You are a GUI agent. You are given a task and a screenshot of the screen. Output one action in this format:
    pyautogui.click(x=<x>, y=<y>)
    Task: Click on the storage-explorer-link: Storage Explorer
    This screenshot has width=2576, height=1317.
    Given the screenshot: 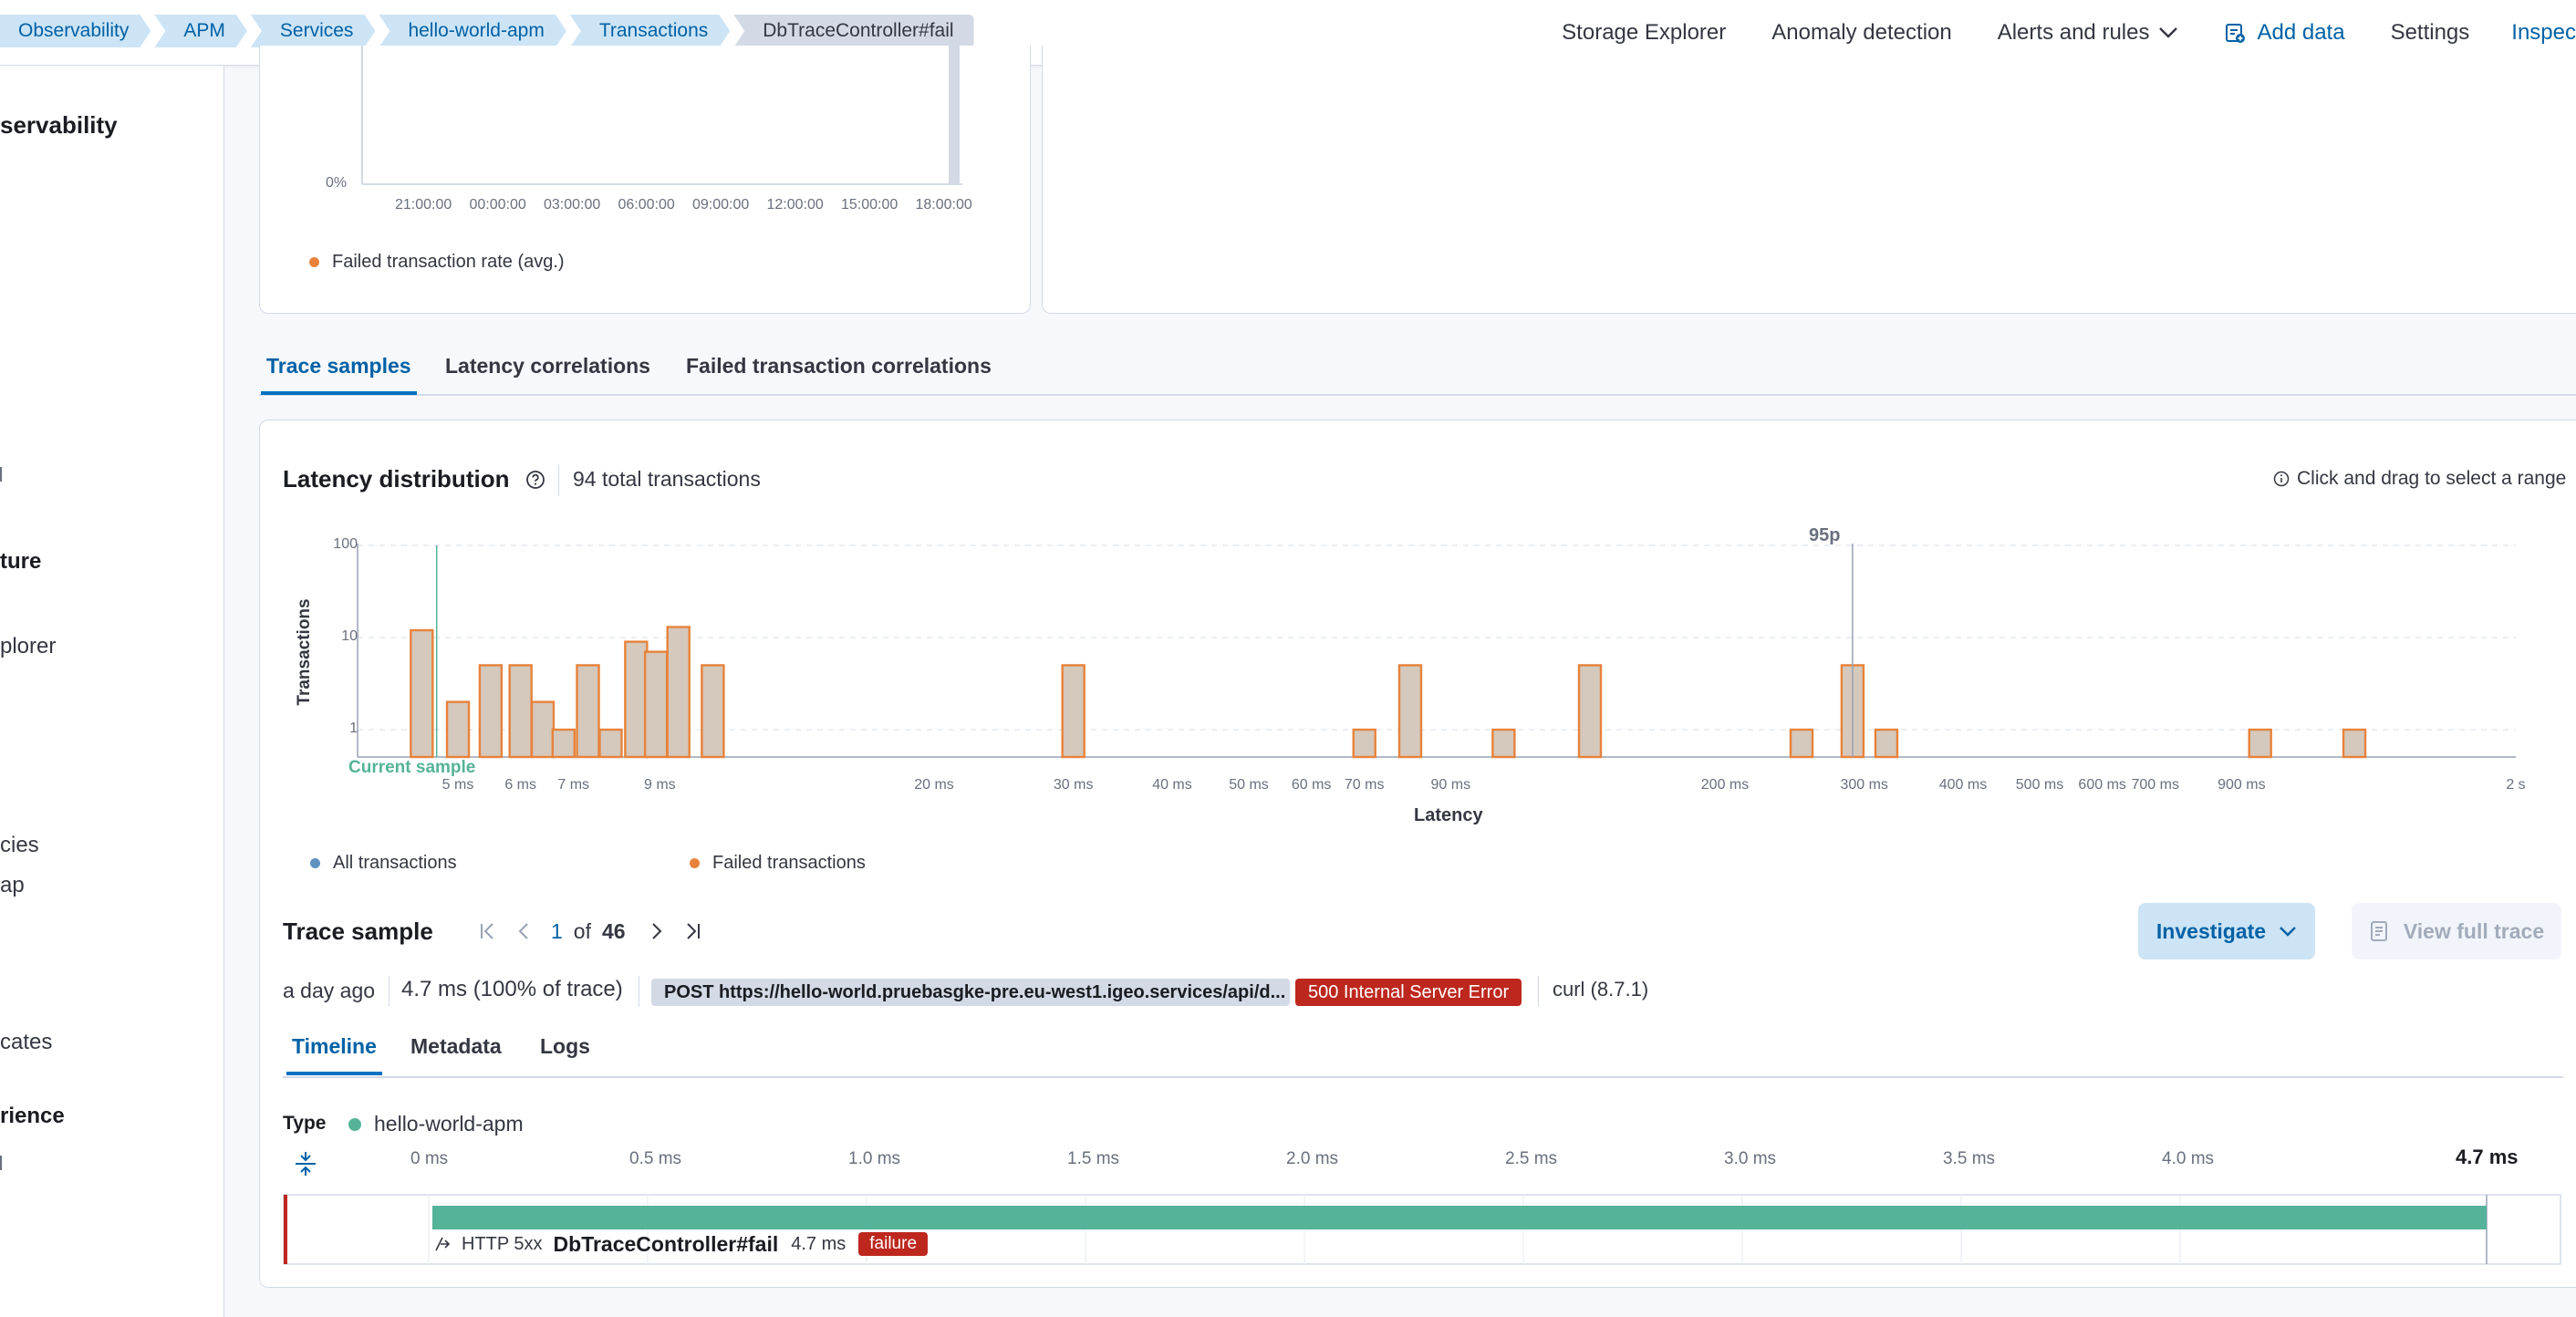 What is the action you would take?
    pyautogui.click(x=1644, y=33)
    